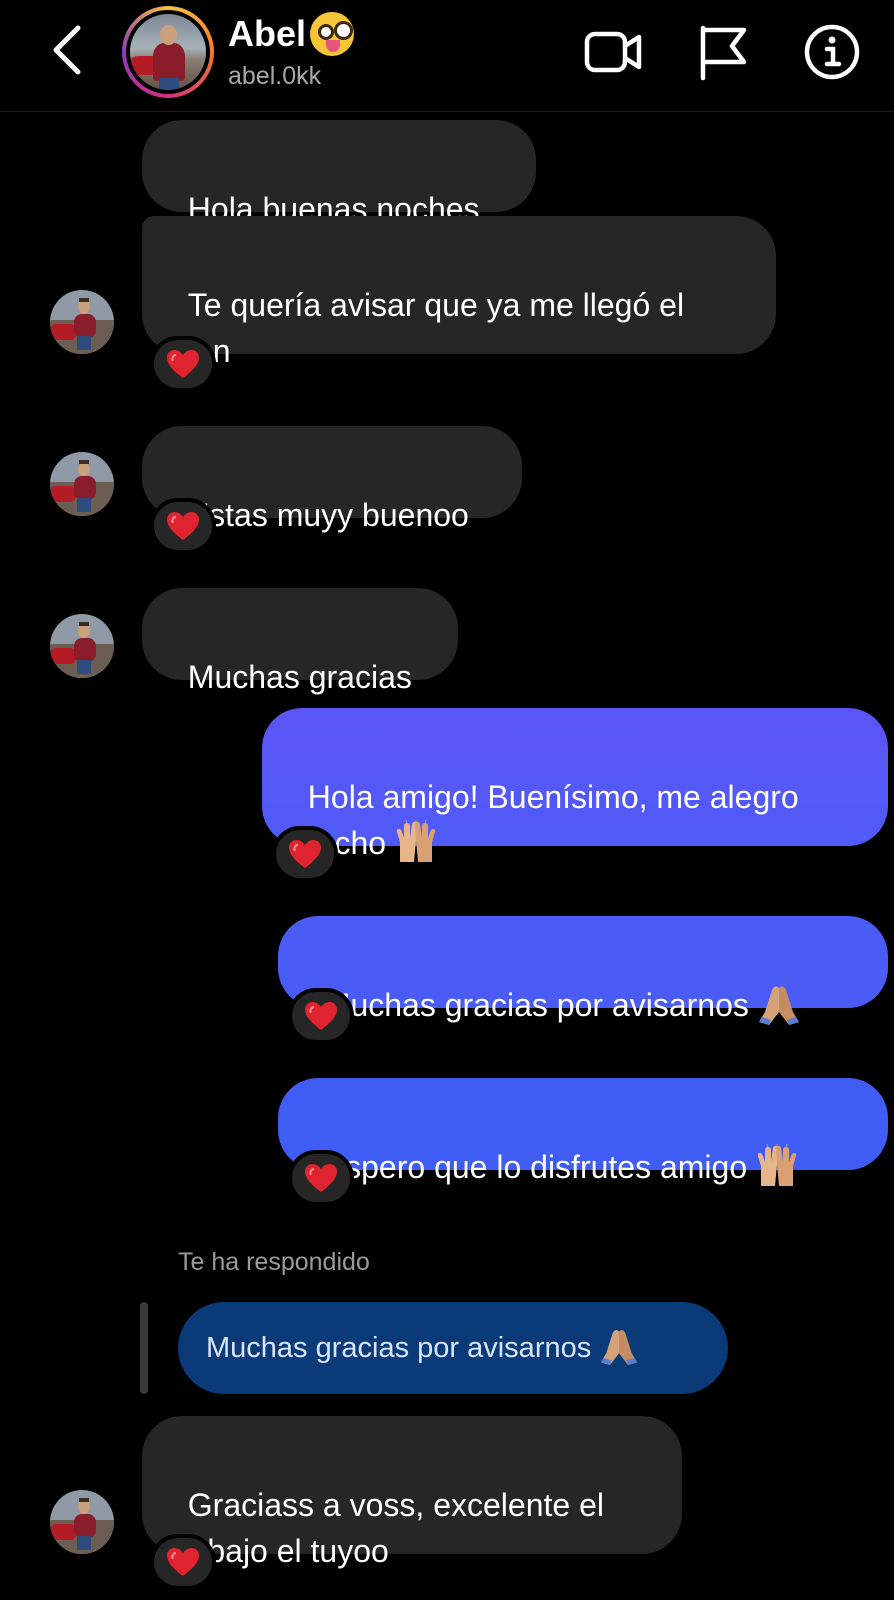  Describe the element at coordinates (332, 34) in the screenshot. I see `zany-face-emoji-icon` at that location.